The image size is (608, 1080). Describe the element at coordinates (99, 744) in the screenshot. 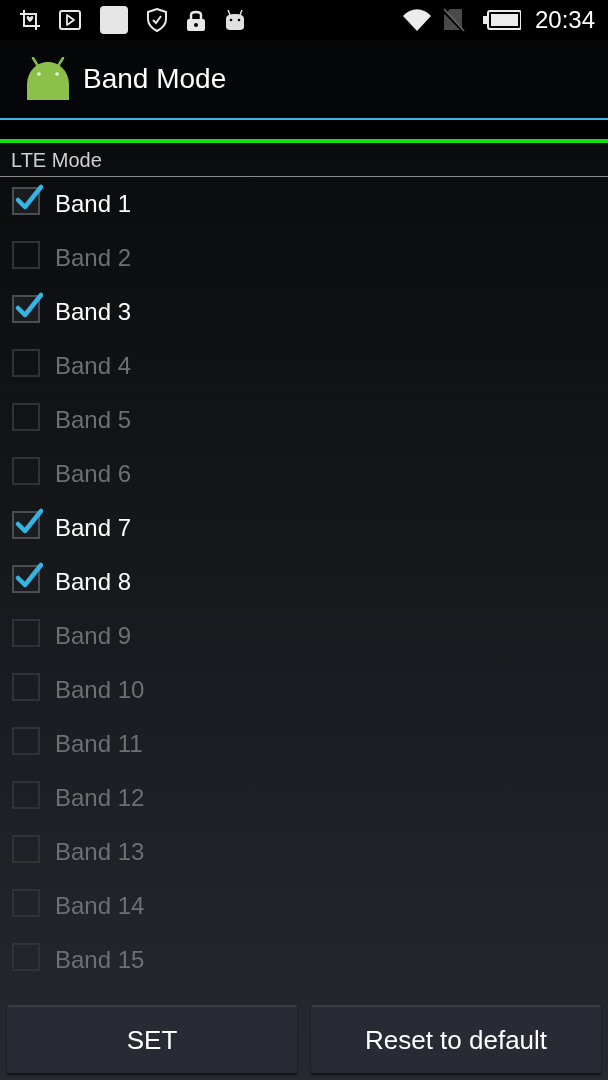

I see `band-label: Band 11` at that location.